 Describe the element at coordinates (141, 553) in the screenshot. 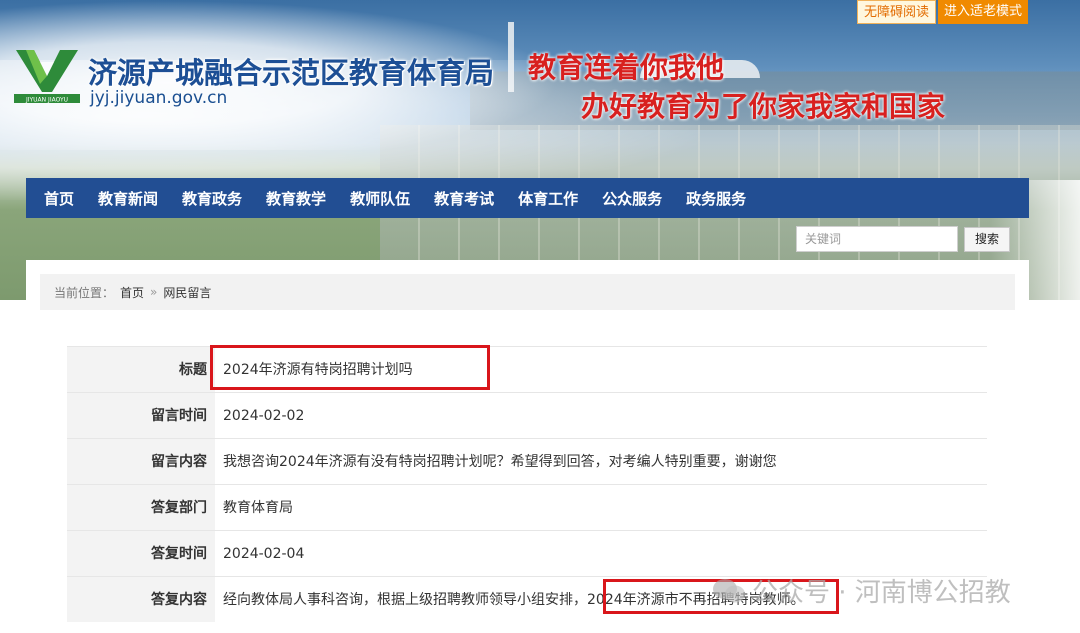

I see `detail-label: 答复时间` at that location.